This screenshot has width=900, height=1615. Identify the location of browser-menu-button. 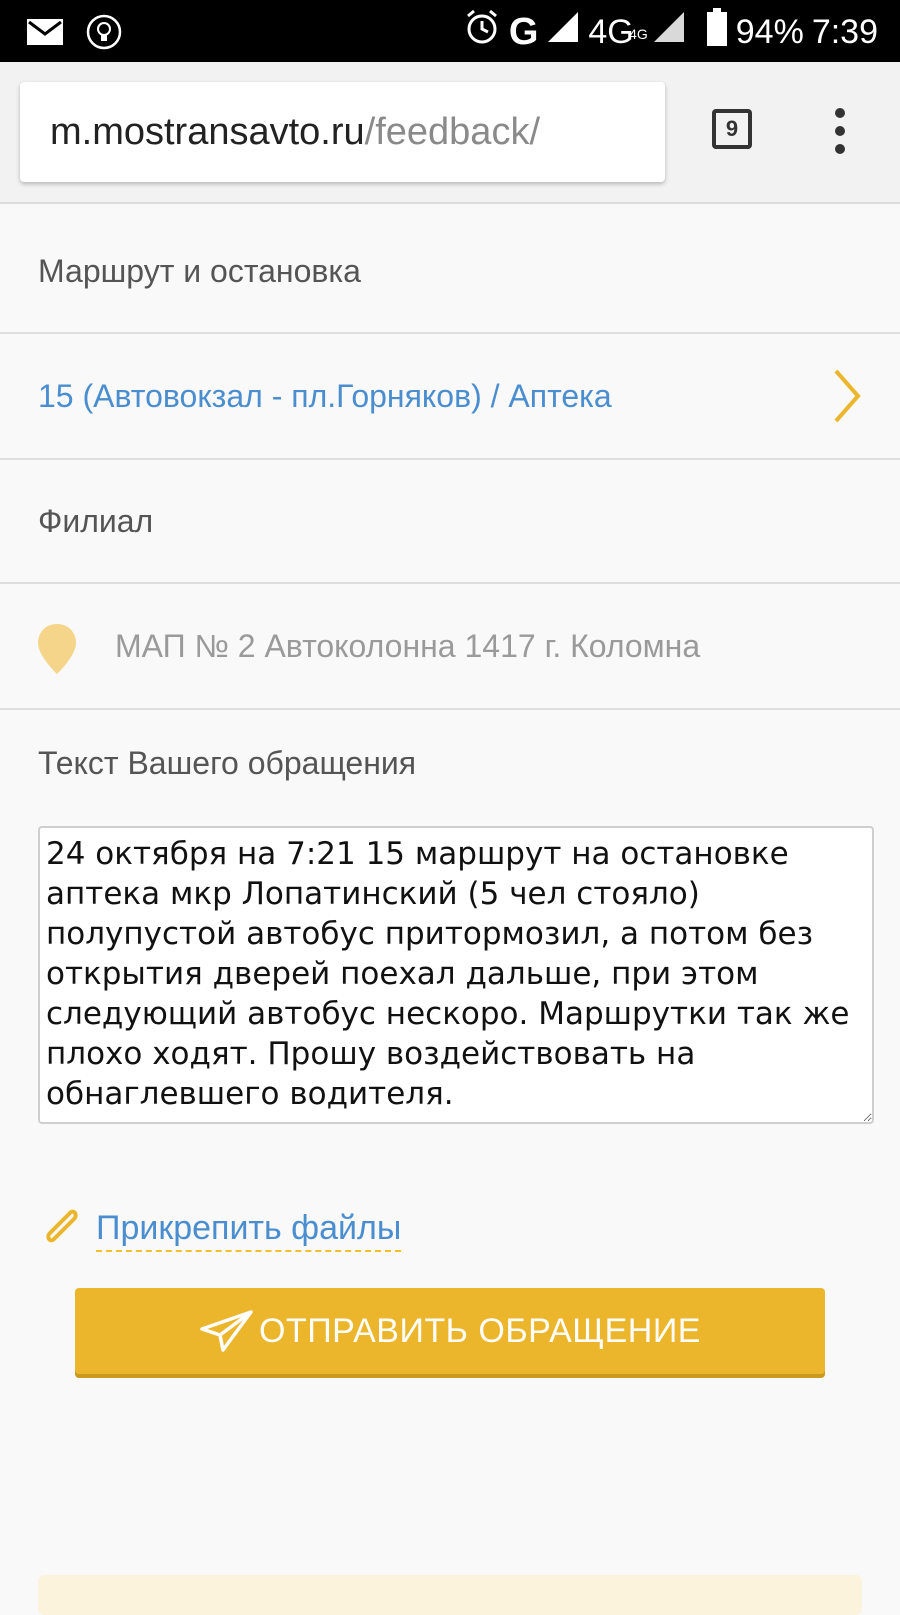
(840, 131).